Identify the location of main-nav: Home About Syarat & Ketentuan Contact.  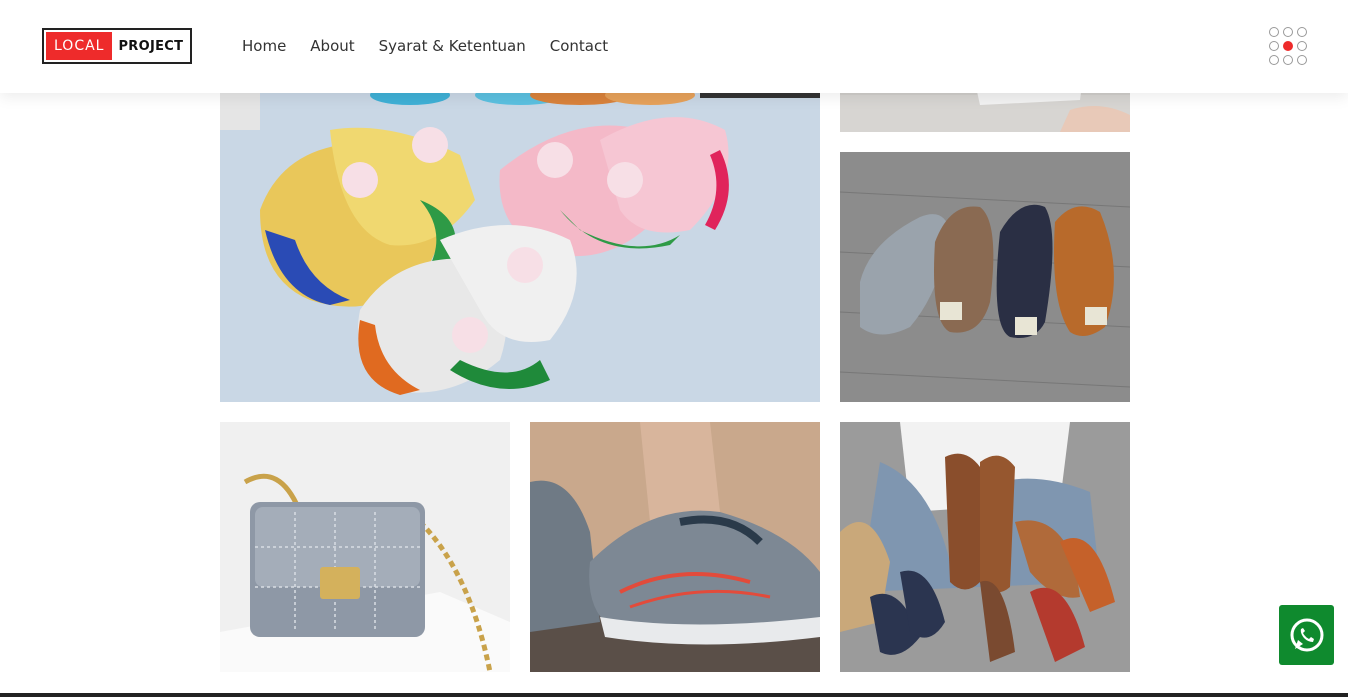
(437, 46).